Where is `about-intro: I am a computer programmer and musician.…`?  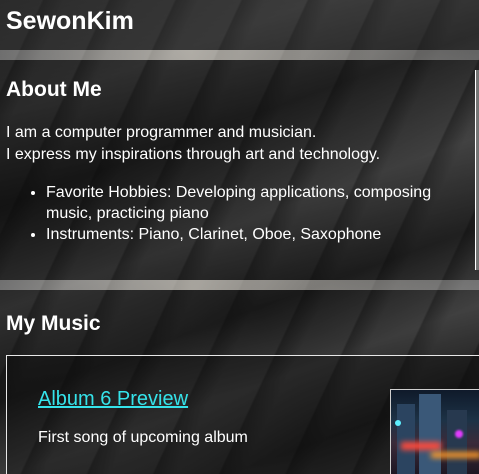
about-intro: I am a computer programmer and musician.… is located at coordinates (236, 144).